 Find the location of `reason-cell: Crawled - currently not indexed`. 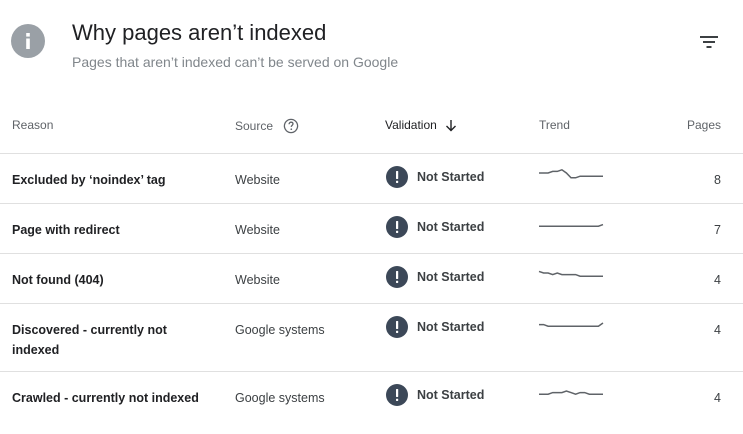

reason-cell: Crawled - currently not indexed is located at coordinates (105, 398).